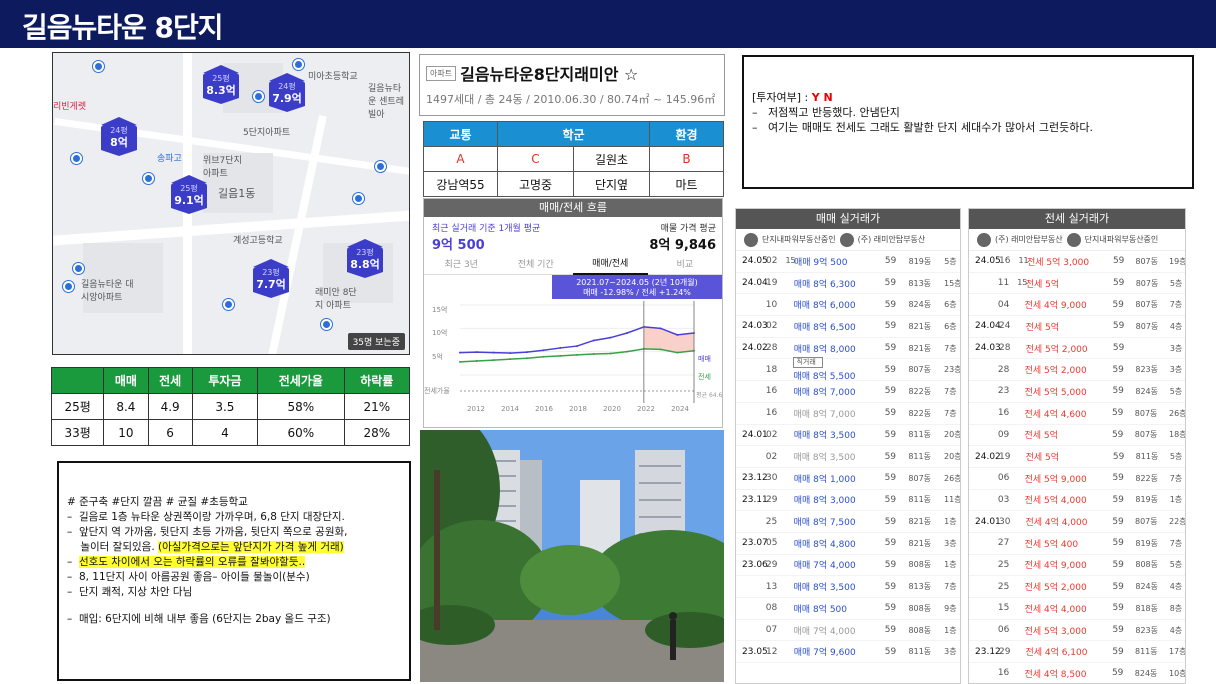 The image size is (1216, 684). I want to click on trade-row: 03 전세 5억 4,000 59 819동 1층, so click(1077, 501).